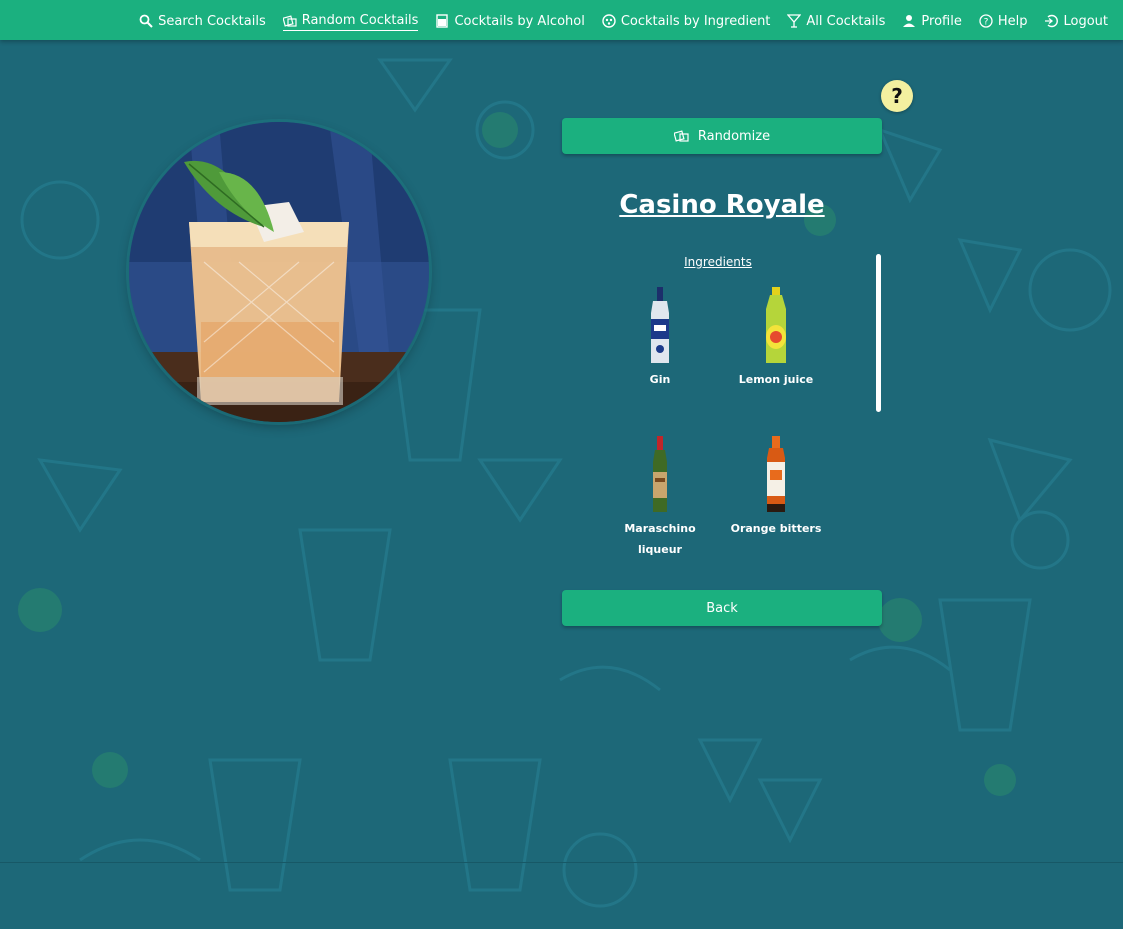 The image size is (1123, 929). I want to click on randomize-button: Randomize, so click(722, 136).